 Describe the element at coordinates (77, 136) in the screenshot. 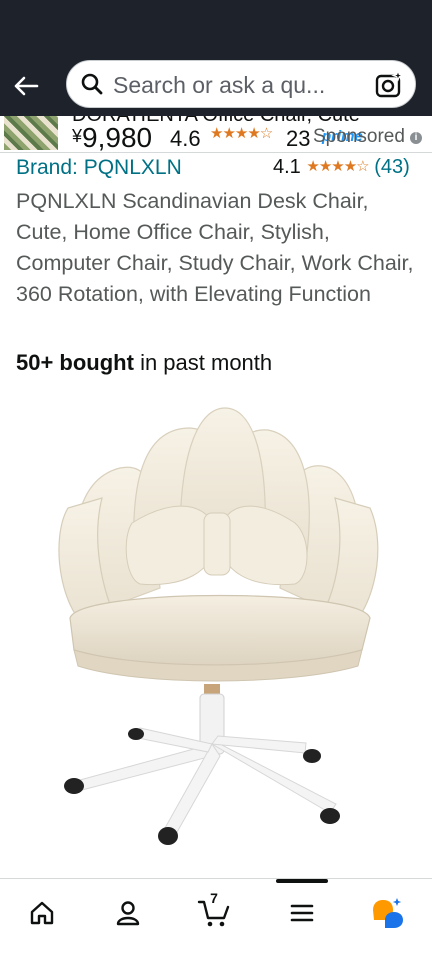

I see `currency-symbol: ¥` at that location.